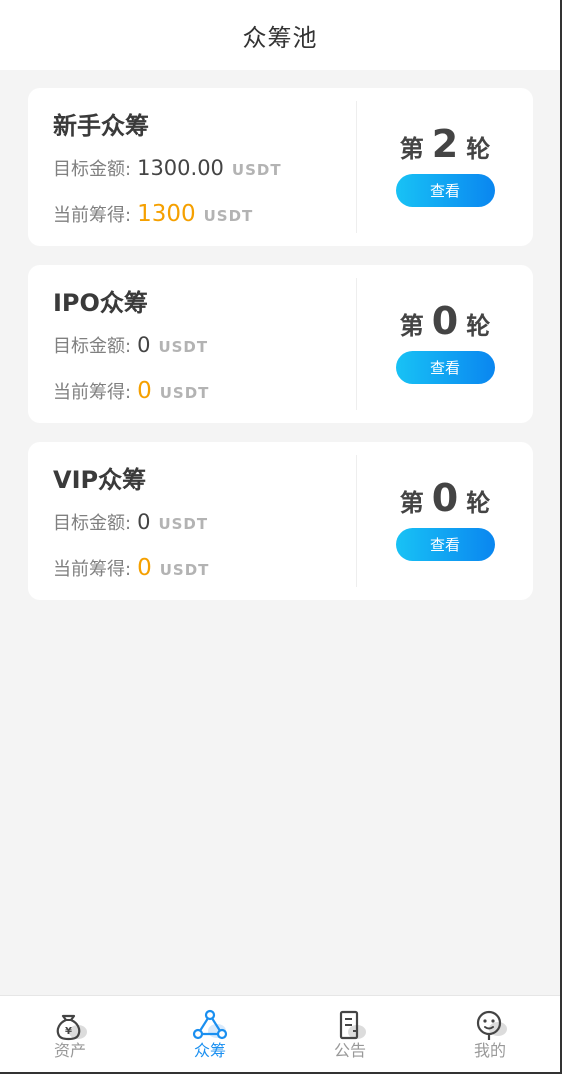  Describe the element at coordinates (489, 1050) in the screenshot. I see `tab-label: 我的` at that location.